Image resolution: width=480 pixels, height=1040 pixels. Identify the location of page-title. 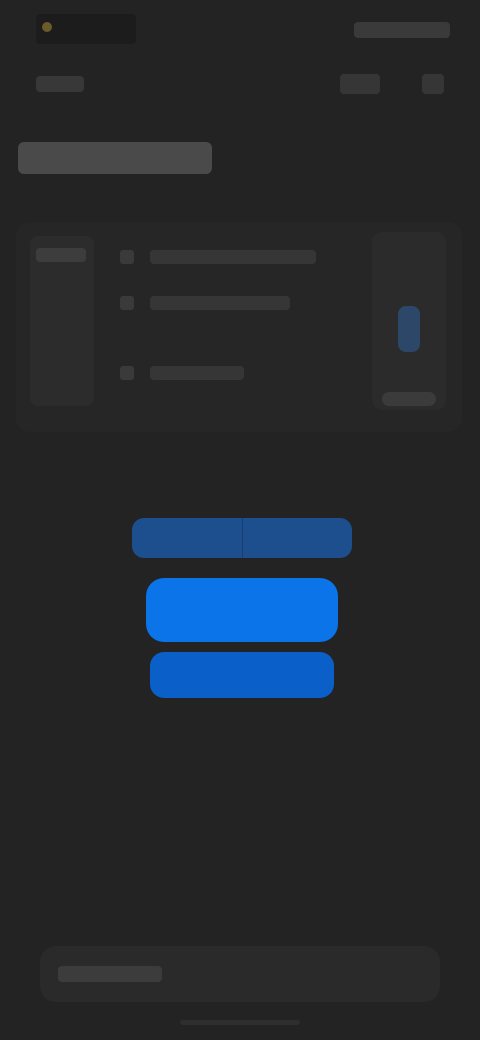
(118, 157).